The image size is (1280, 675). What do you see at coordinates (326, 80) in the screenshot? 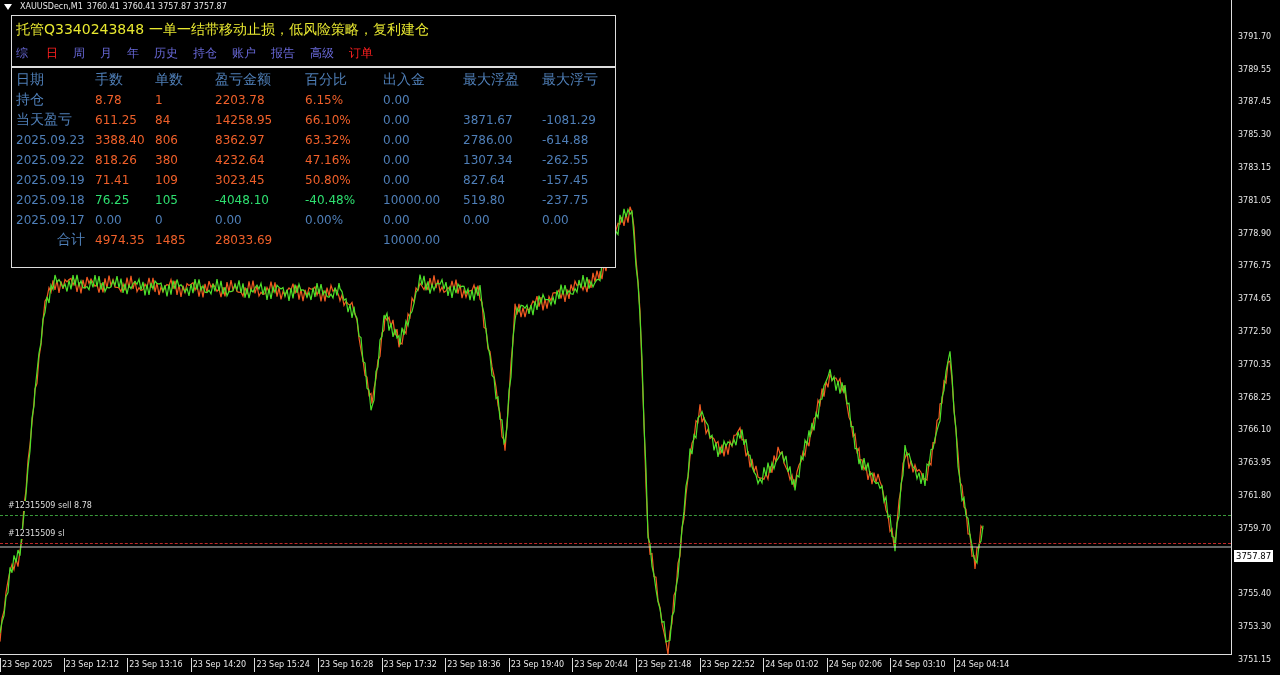
I see `column-header: 百分比` at bounding box center [326, 80].